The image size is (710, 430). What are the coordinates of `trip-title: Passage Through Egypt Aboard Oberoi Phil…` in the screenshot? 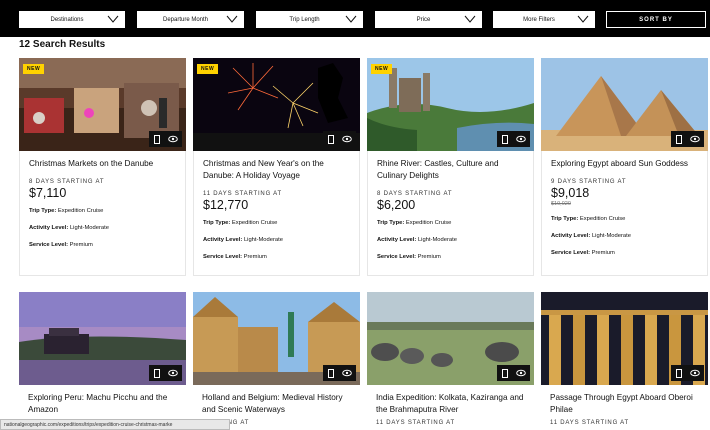 It's located at (626, 404).